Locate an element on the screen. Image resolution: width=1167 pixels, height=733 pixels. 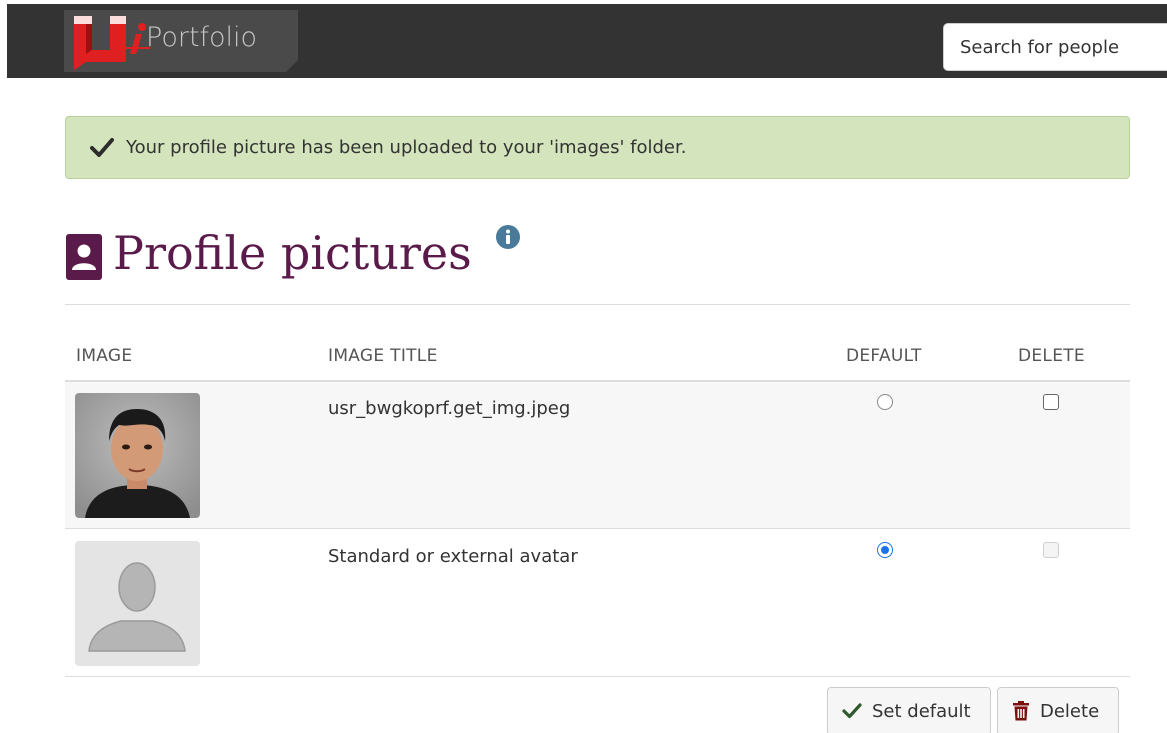
profile-card-icon is located at coordinates (84, 257).